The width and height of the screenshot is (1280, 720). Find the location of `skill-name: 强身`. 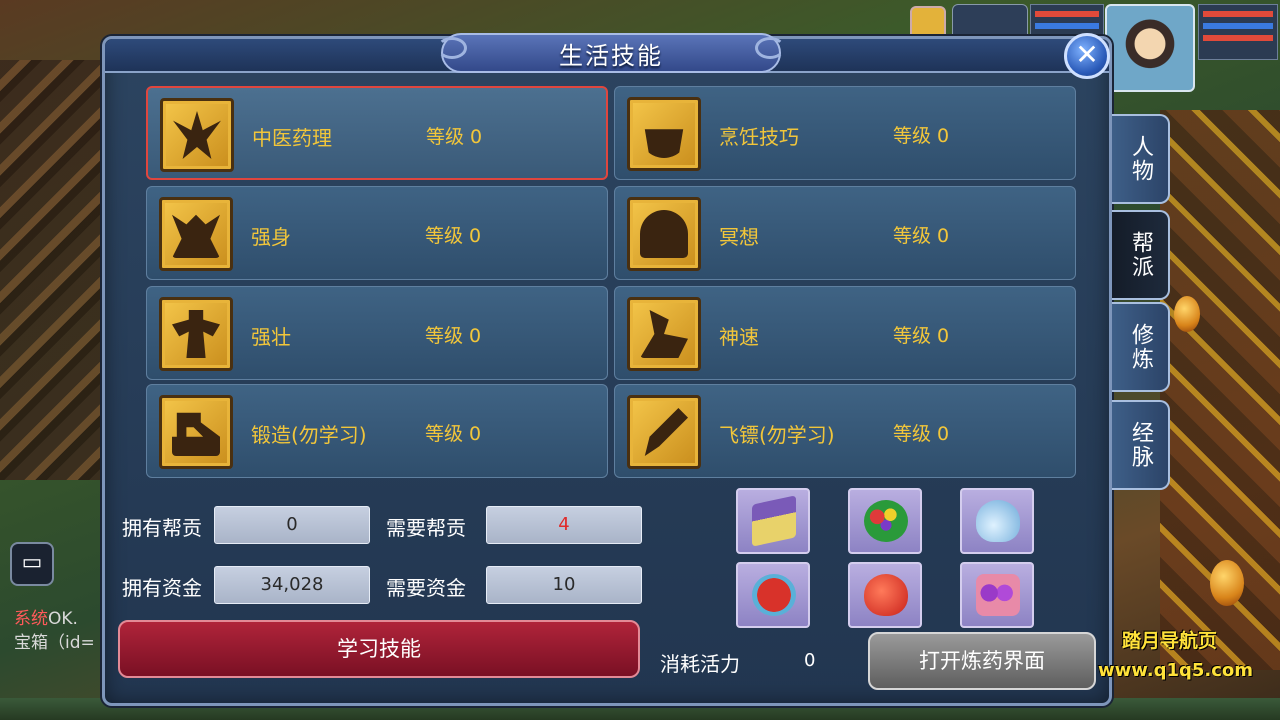

skill-name: 强身 is located at coordinates (271, 237).